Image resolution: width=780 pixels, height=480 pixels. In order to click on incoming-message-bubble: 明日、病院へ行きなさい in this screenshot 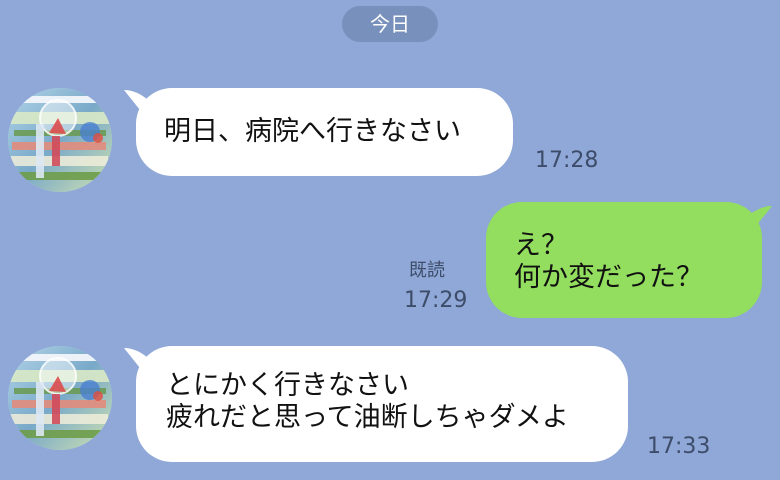, I will do `click(318, 132)`.